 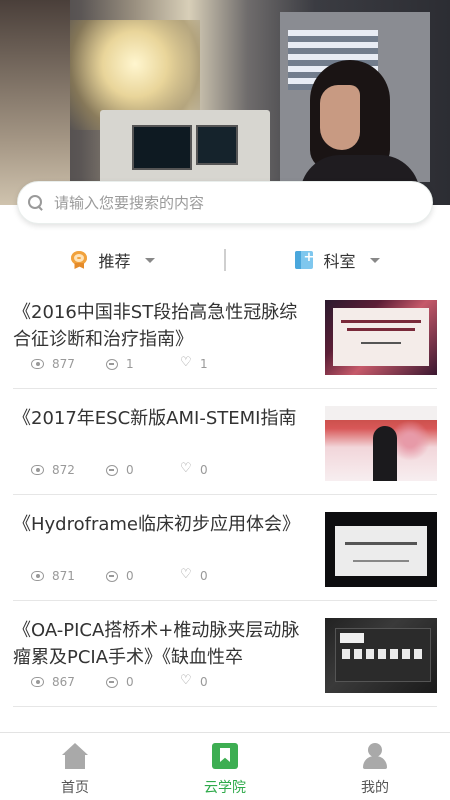 What do you see at coordinates (157, 524) in the screenshot?
I see `article-title: 《Hydroframe临床初步应用体会》` at bounding box center [157, 524].